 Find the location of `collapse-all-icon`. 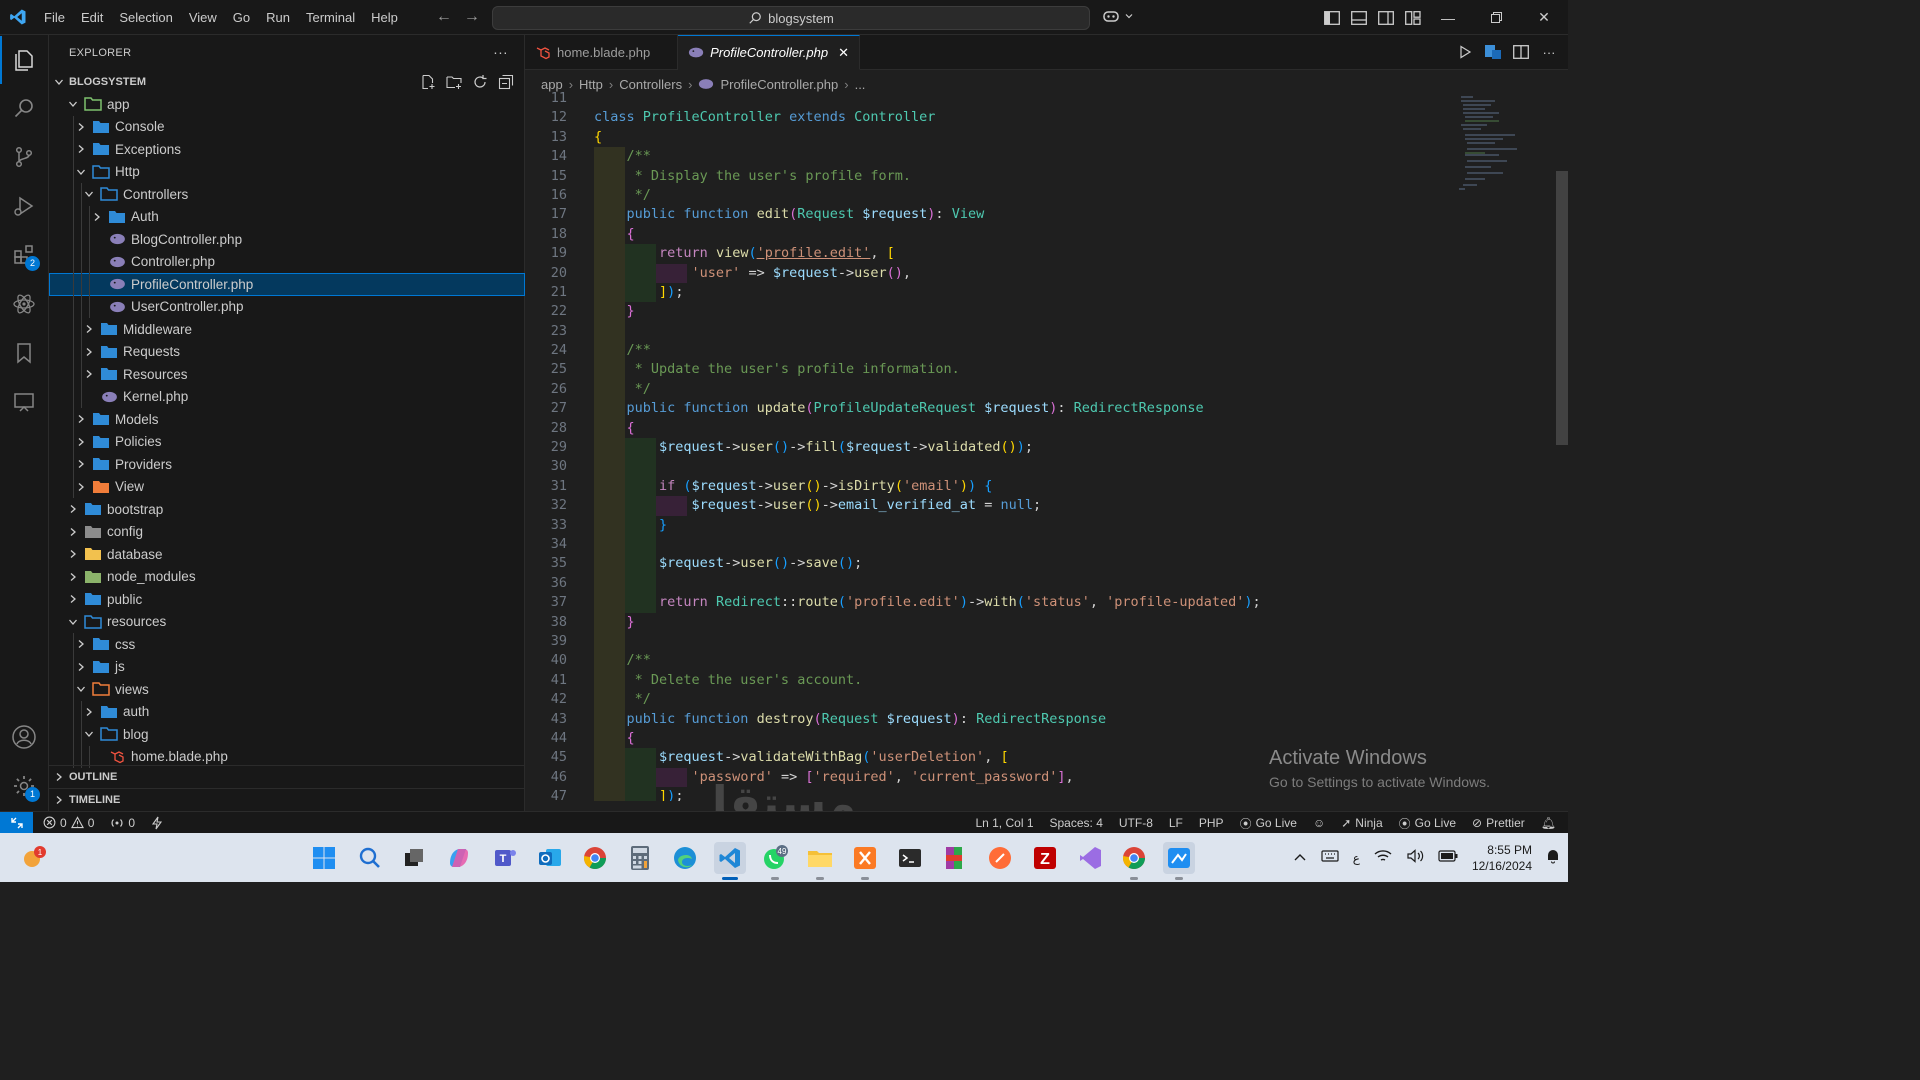

collapse-all-icon is located at coordinates (506, 82).